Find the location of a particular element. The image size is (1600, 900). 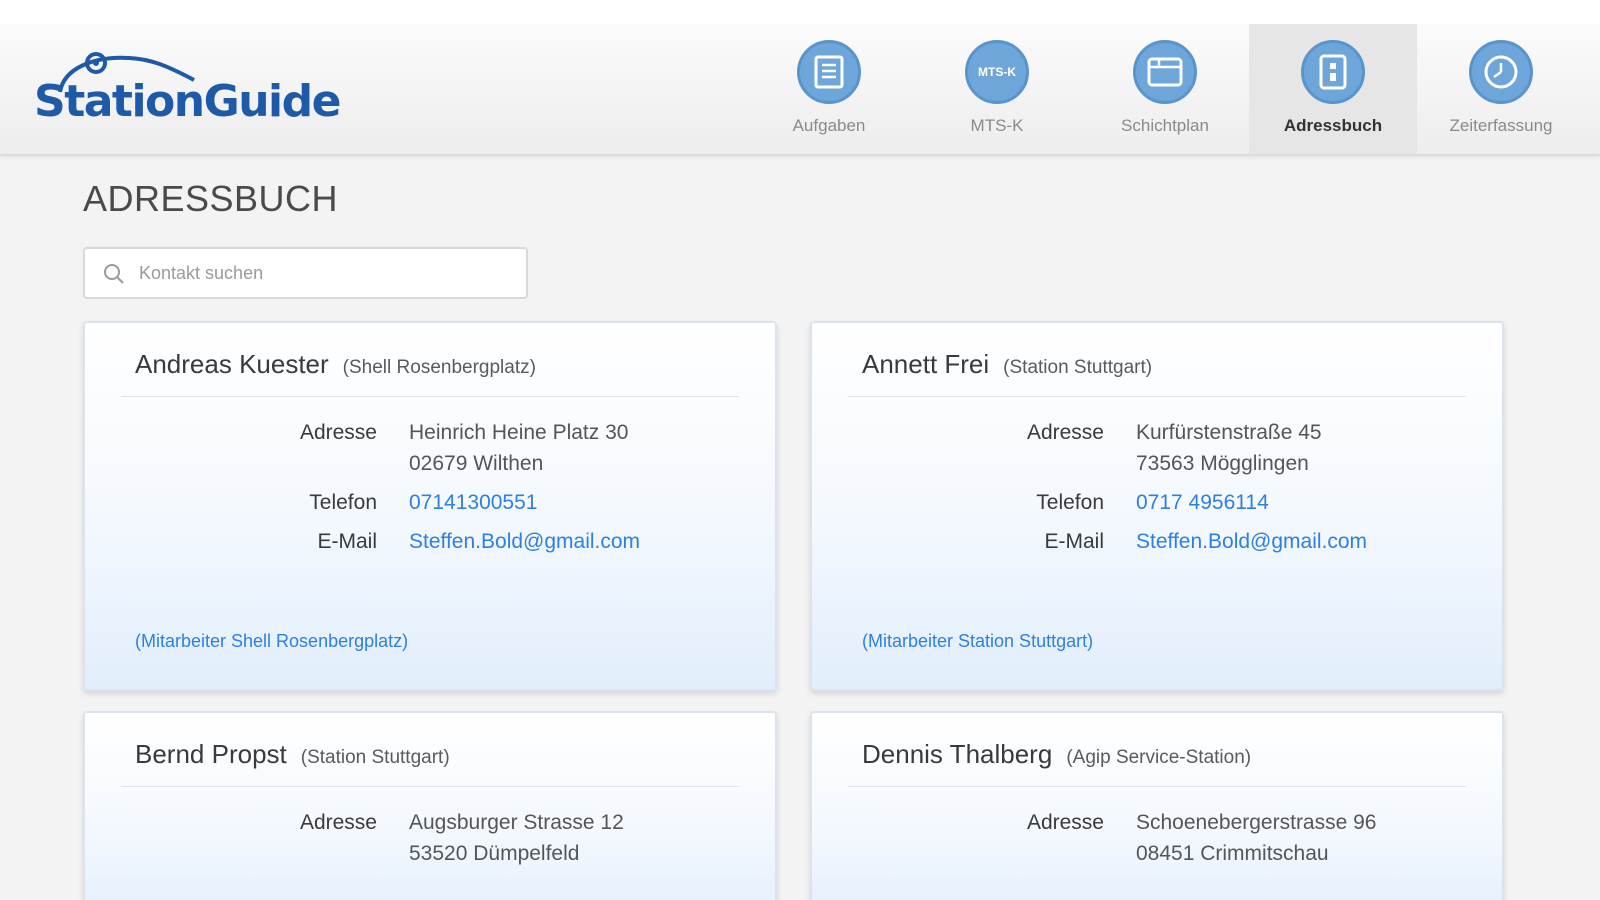

contact-name: Bernd Propst is located at coordinates (211, 754).